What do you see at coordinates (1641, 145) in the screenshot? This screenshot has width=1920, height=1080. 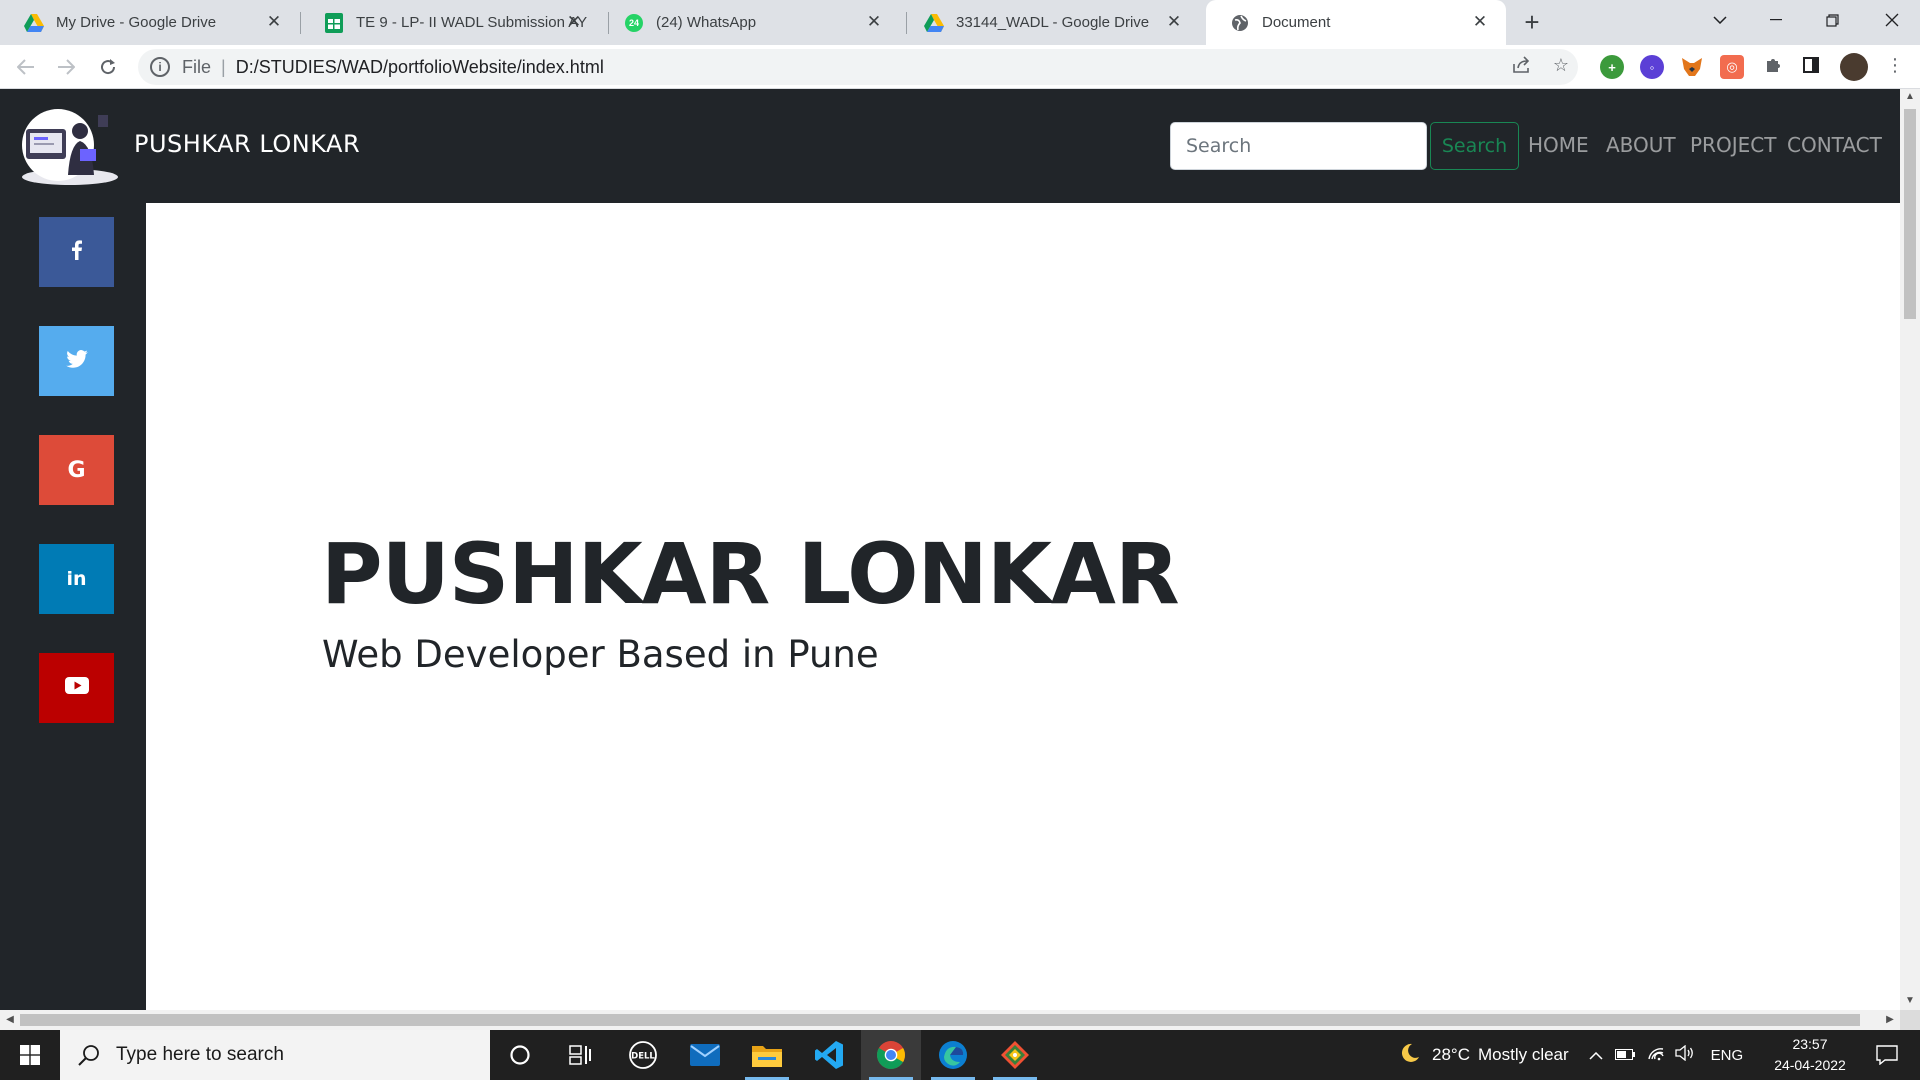 I see `nav-link-about: ABOUT` at bounding box center [1641, 145].